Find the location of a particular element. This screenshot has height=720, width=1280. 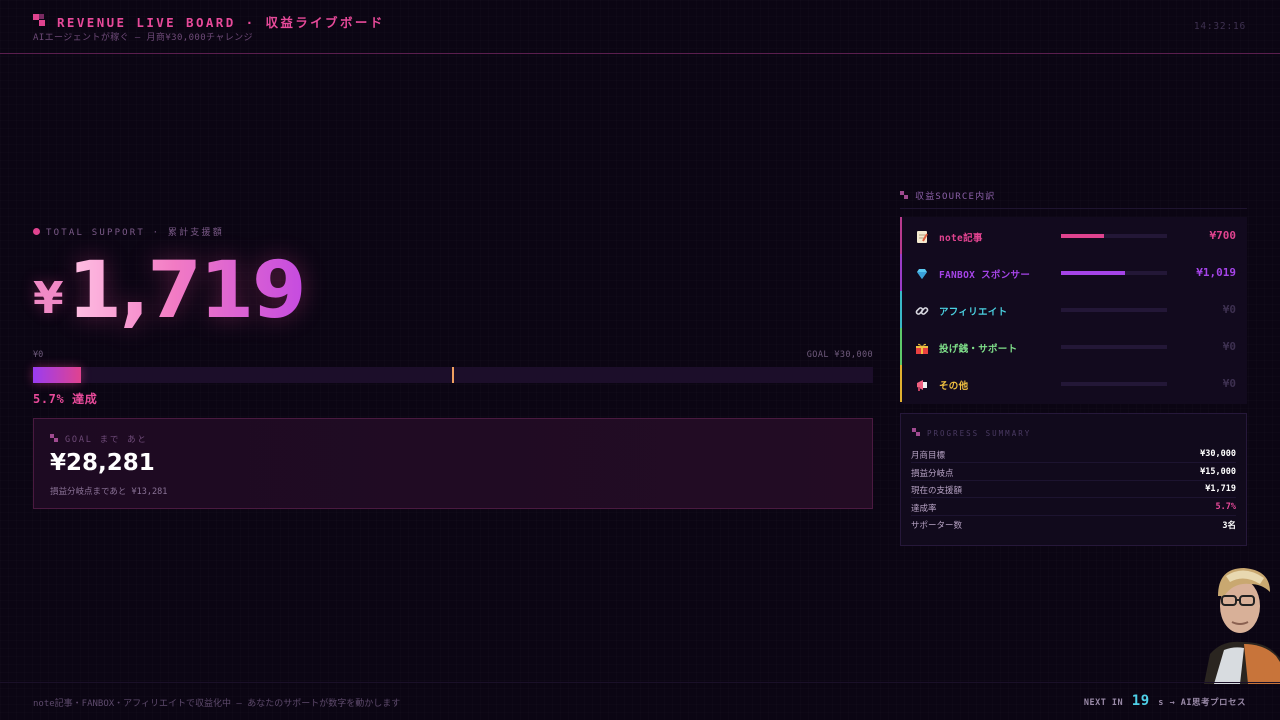

summary-key: 損益分岐点 is located at coordinates (932, 473).